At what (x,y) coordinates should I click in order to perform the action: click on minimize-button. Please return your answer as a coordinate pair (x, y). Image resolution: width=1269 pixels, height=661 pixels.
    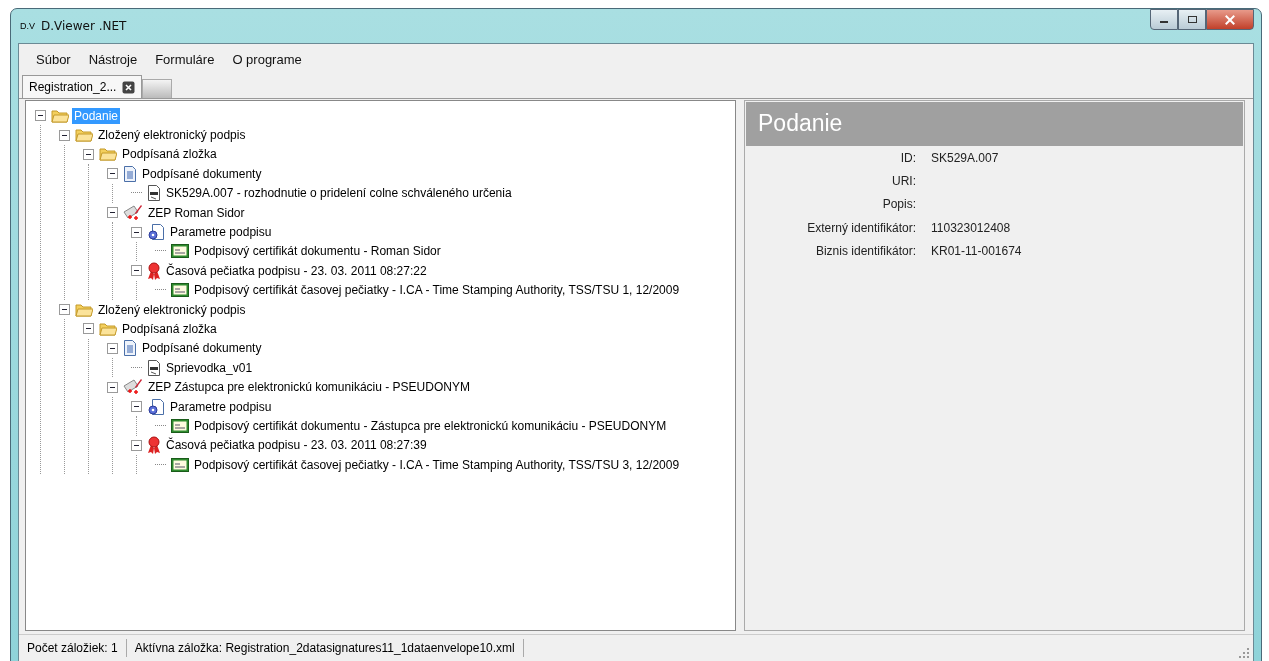
    Looking at the image, I should click on (1164, 19).